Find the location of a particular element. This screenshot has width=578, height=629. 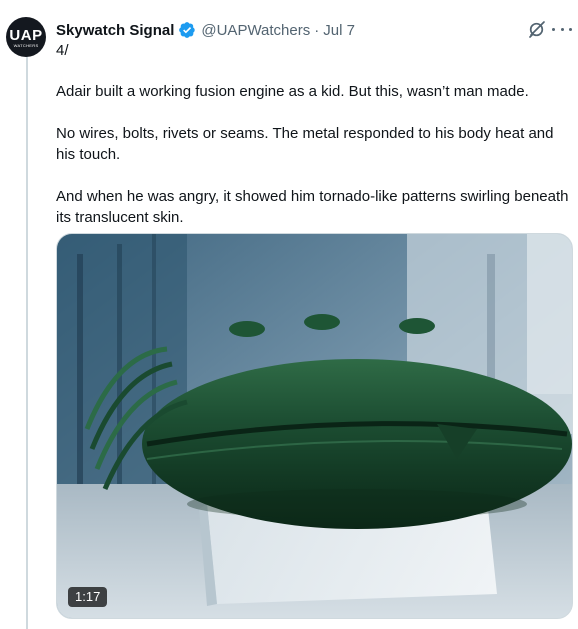

more-options-icon is located at coordinates (562, 29).